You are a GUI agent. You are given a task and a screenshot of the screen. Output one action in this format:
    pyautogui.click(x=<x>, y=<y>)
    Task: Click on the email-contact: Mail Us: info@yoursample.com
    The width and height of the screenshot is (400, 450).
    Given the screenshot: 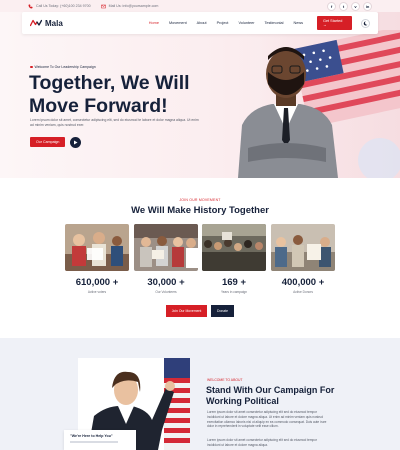 What is the action you would take?
    pyautogui.click(x=129, y=6)
    